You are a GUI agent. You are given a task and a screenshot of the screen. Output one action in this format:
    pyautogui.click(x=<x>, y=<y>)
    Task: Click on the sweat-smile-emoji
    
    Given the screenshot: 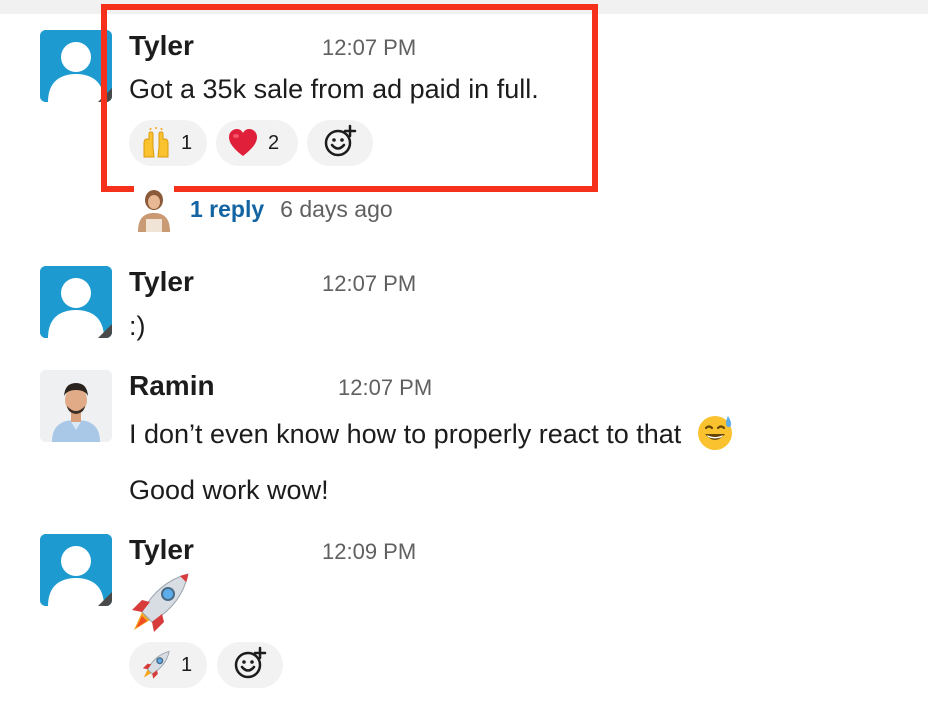 What is the action you would take?
    pyautogui.click(x=715, y=436)
    